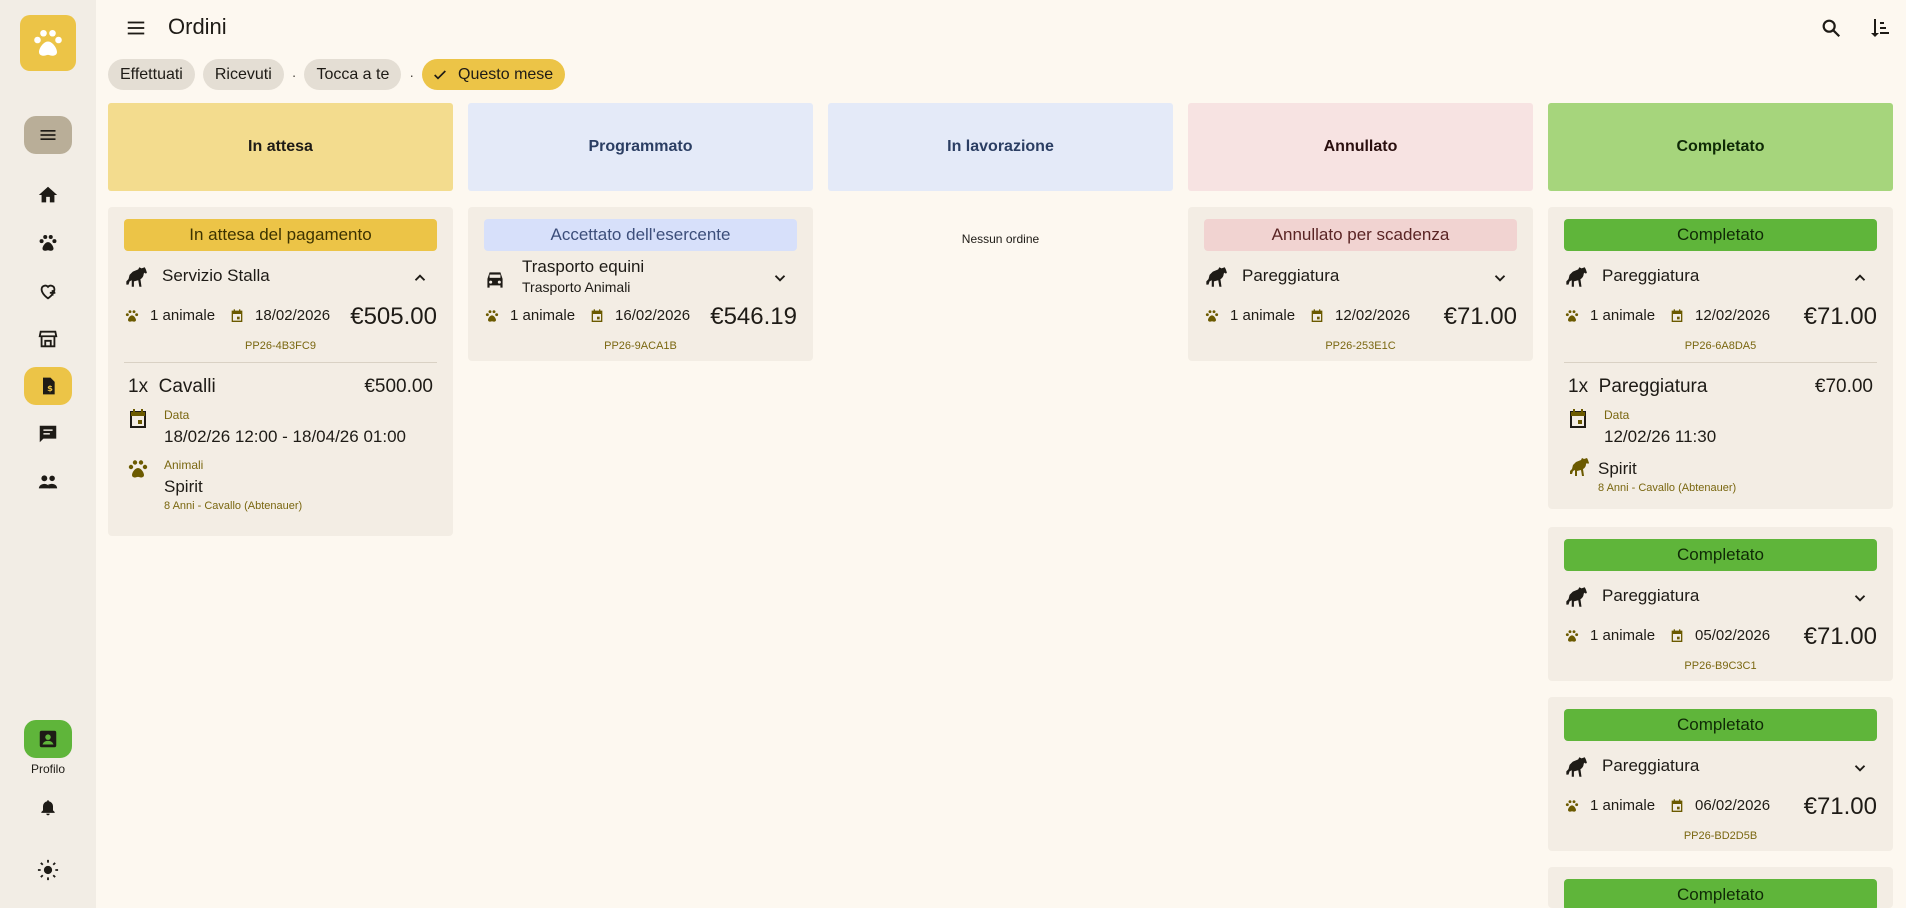 This screenshot has width=1906, height=908. Describe the element at coordinates (353, 74) in the screenshot. I see `chip-tocca-a-te: Tocca a te` at that location.